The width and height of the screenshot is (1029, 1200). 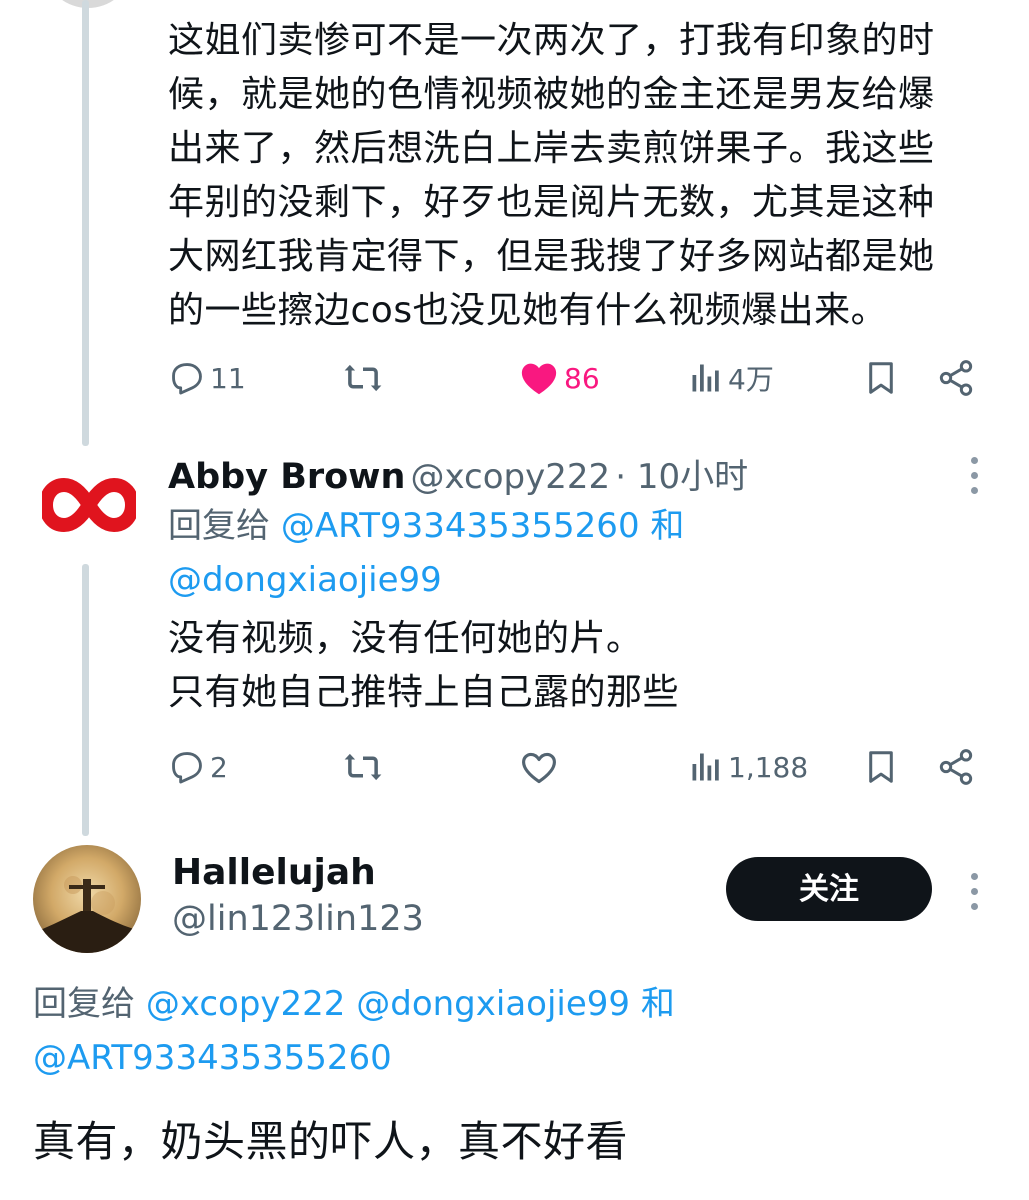 I want to click on infinity-logo-icon, so click(x=89, y=505).